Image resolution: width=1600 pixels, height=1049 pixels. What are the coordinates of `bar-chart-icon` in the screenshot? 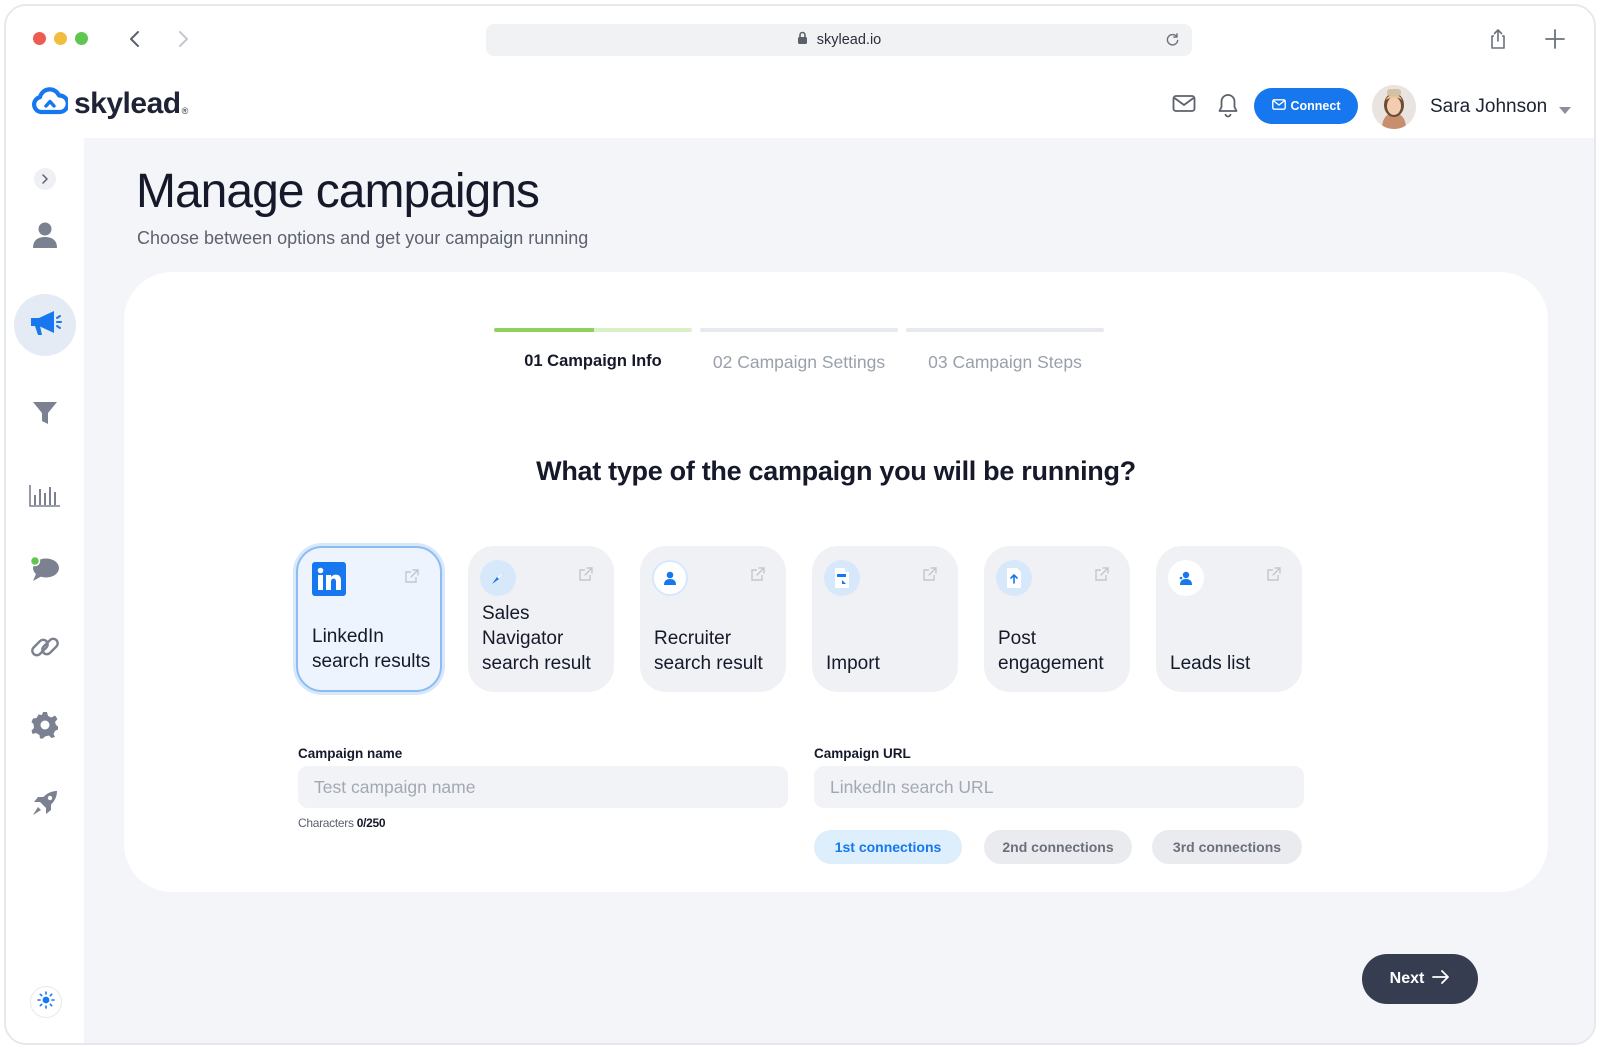 It's located at (45, 497).